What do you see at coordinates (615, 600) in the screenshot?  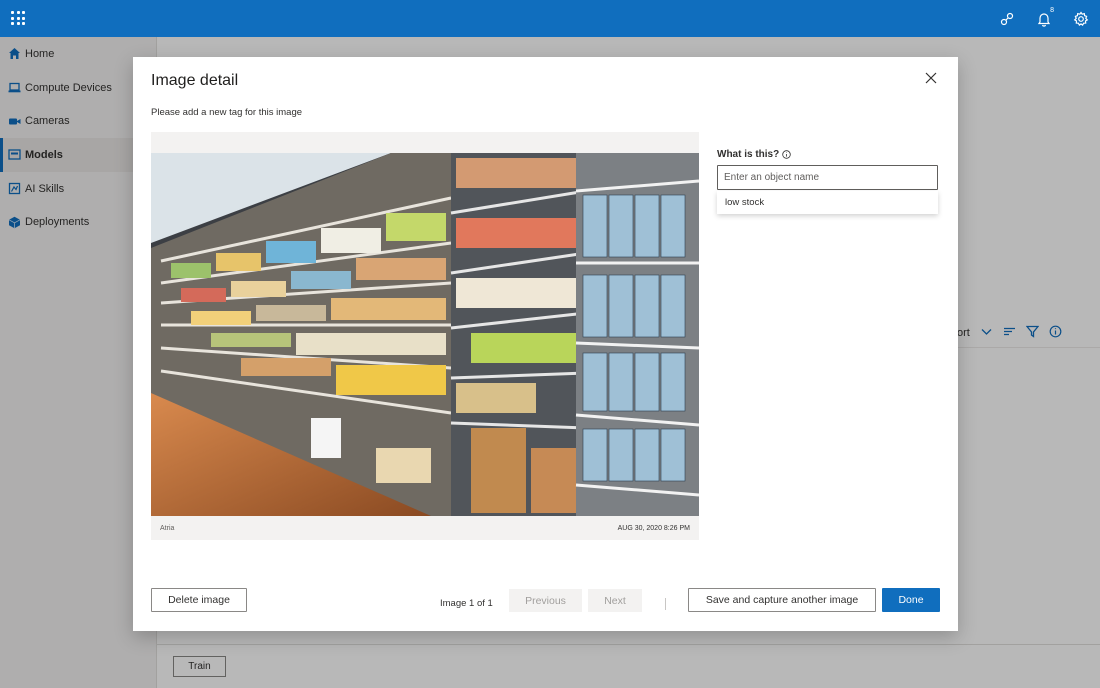 I see `next-button: Next` at bounding box center [615, 600].